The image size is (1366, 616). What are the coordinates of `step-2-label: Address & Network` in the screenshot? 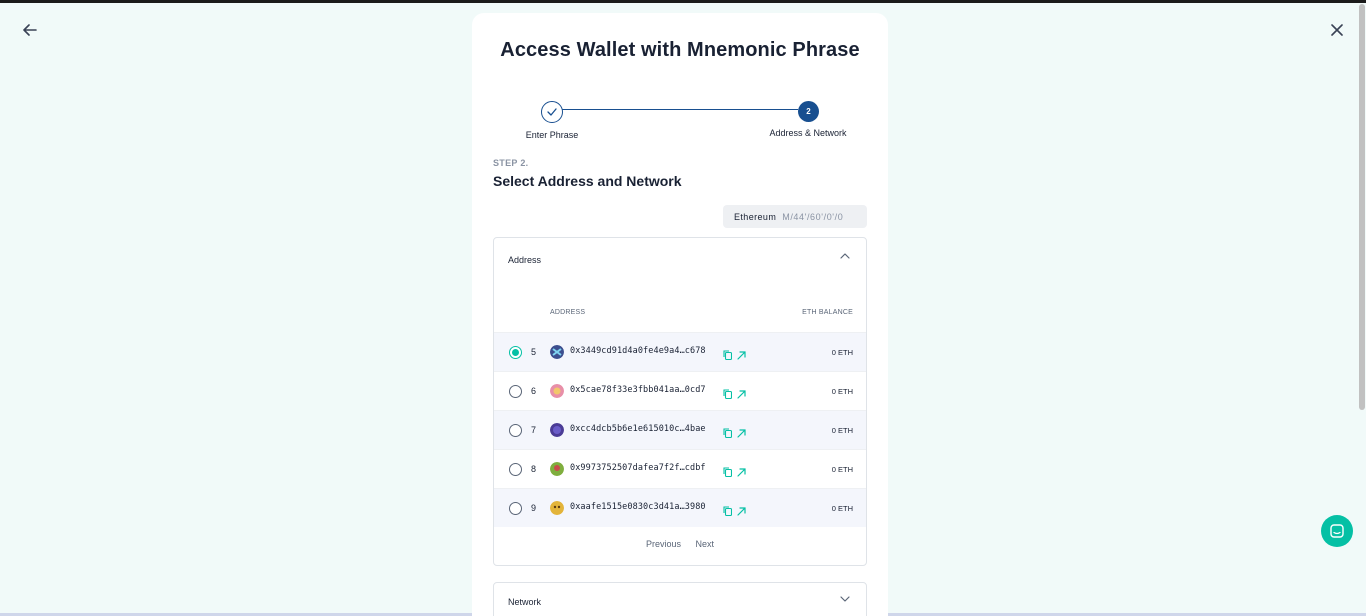 It's located at (808, 133).